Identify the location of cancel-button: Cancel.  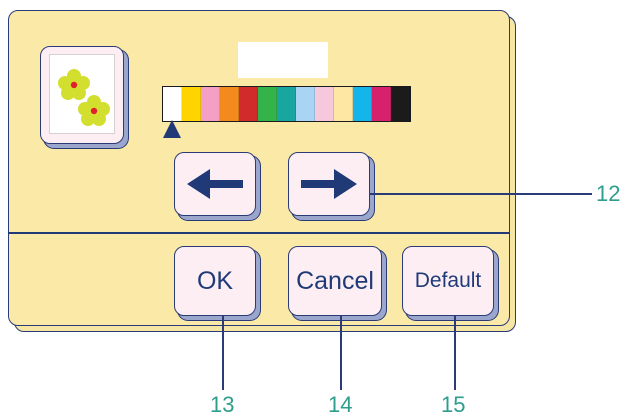
(335, 281).